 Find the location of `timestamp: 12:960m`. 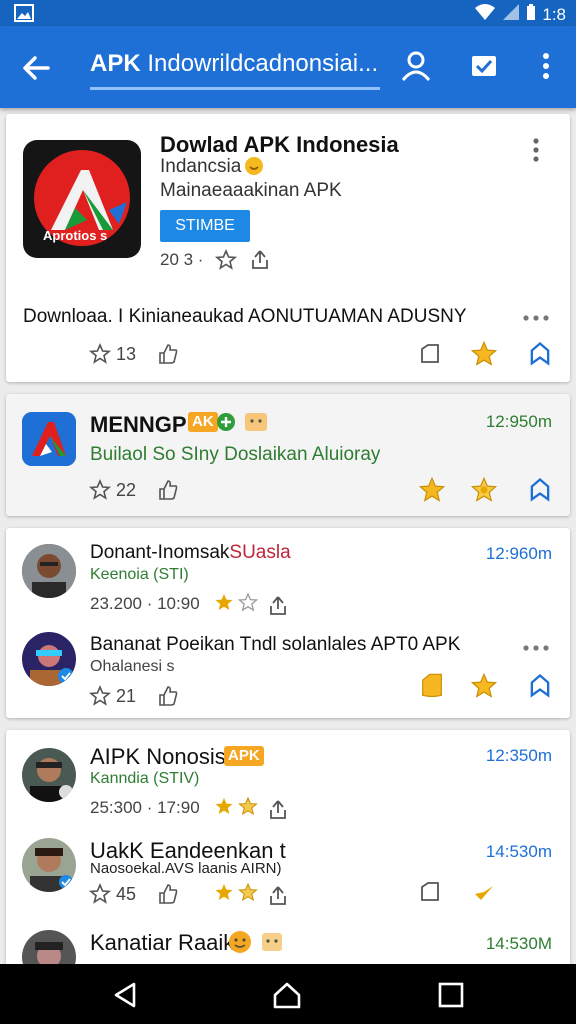

timestamp: 12:960m is located at coordinates (518, 553).